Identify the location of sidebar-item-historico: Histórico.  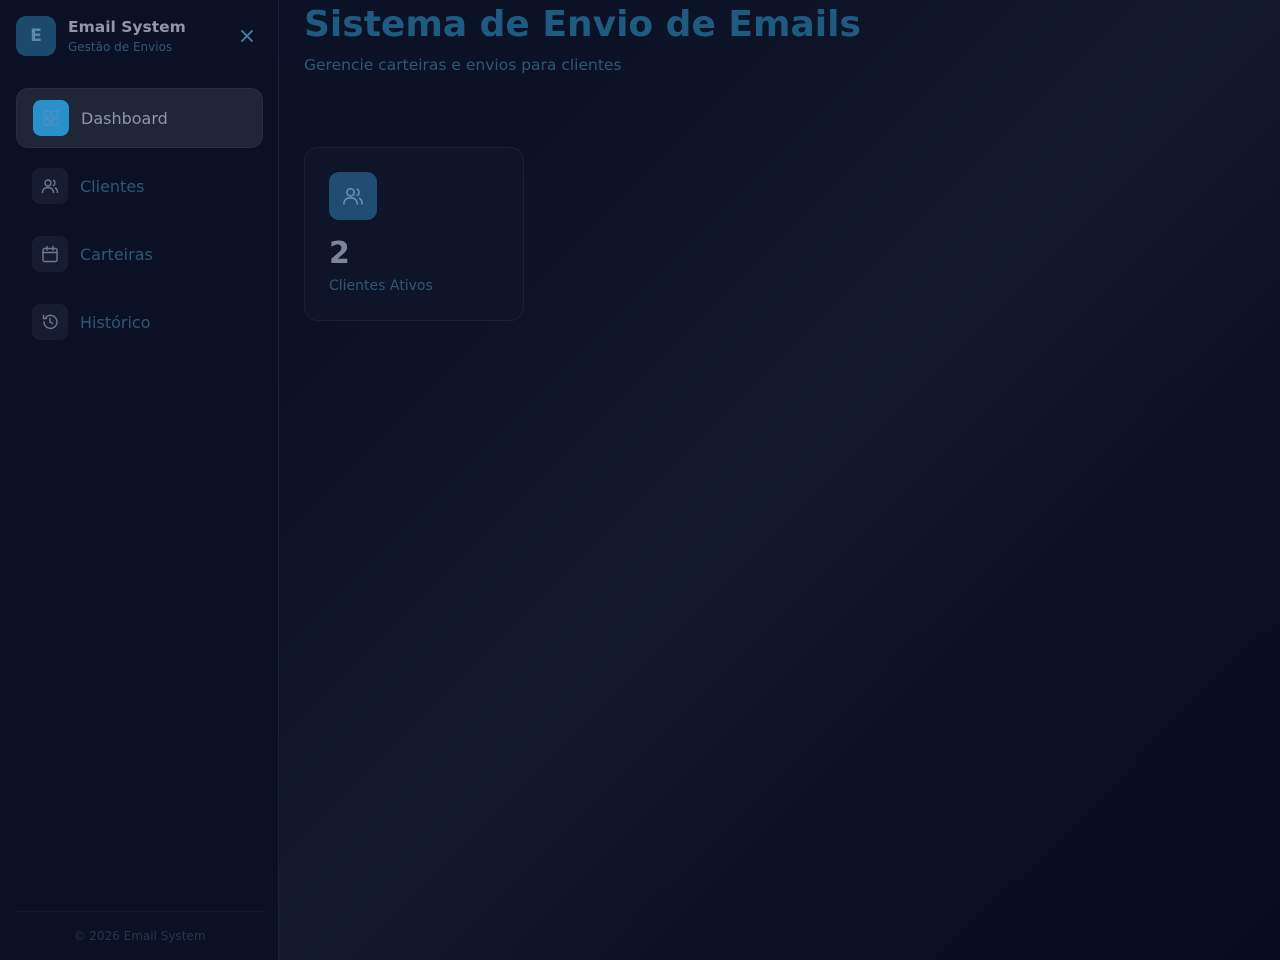
(139, 322).